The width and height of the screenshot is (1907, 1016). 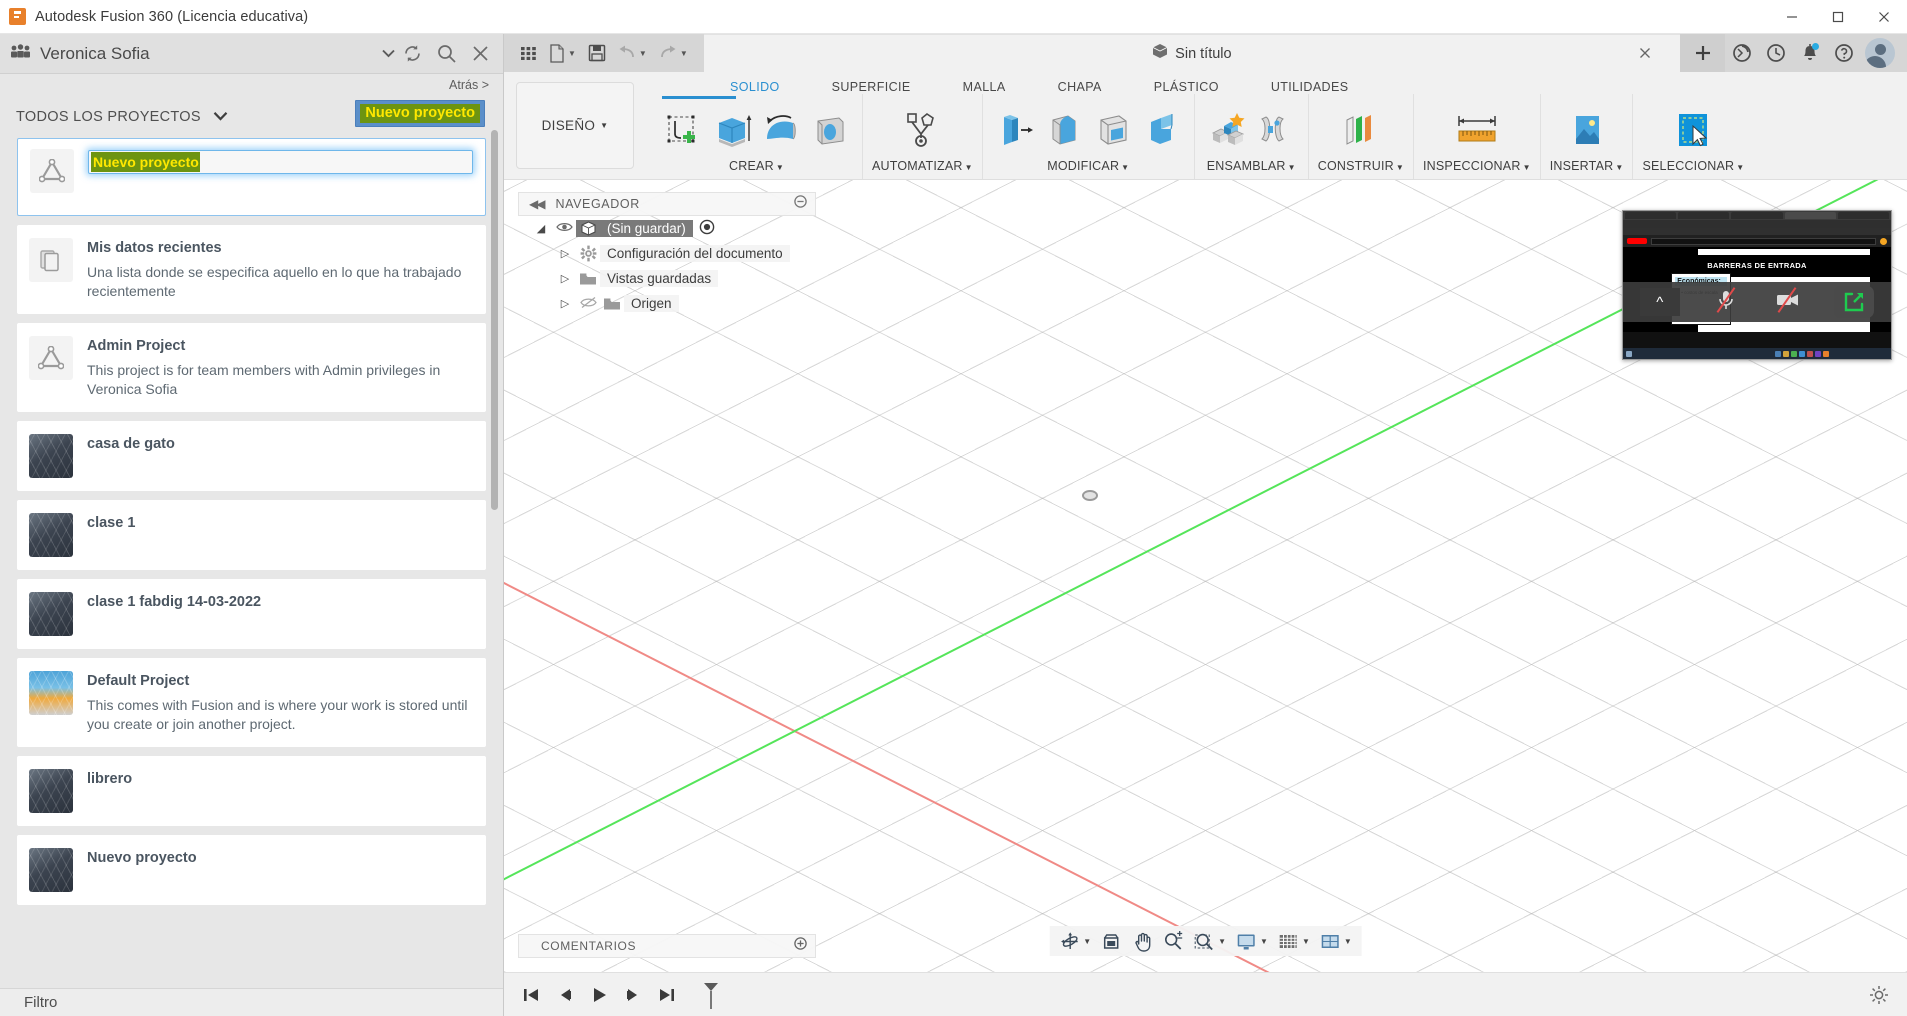 What do you see at coordinates (251, 614) in the screenshot?
I see `list-item: clase 1 fabdig 14-03-2022` at bounding box center [251, 614].